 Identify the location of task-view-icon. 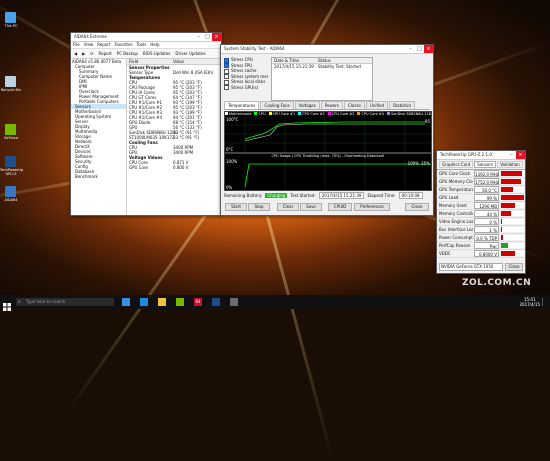
(126, 302).